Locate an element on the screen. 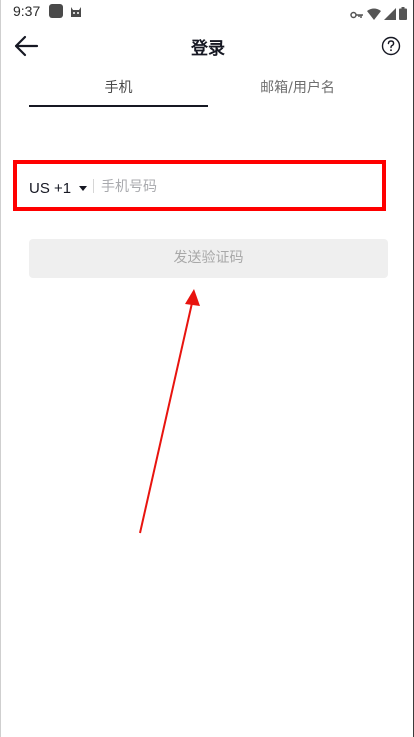 Image resolution: width=414 pixels, height=737 pixels. app-notification-icon is located at coordinates (56, 11).